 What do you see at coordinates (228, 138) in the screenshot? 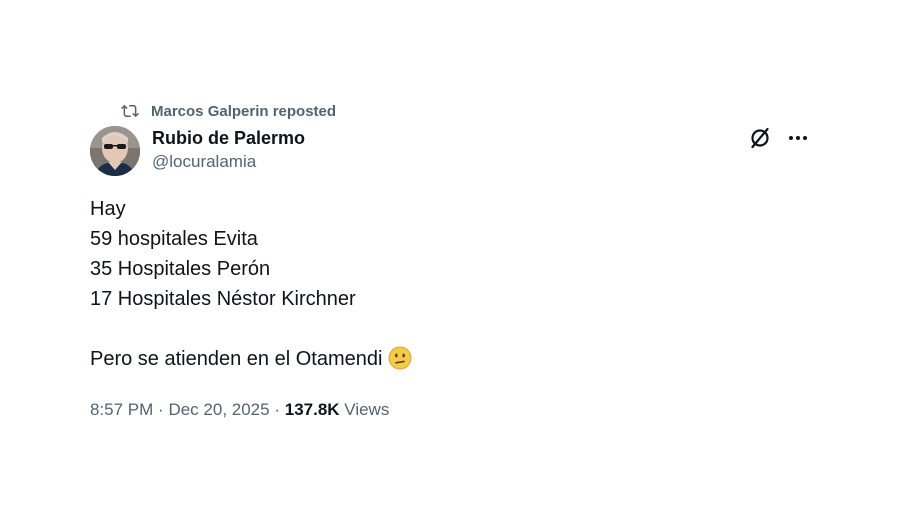
I see `author-display-name: Rubio de Palermo` at bounding box center [228, 138].